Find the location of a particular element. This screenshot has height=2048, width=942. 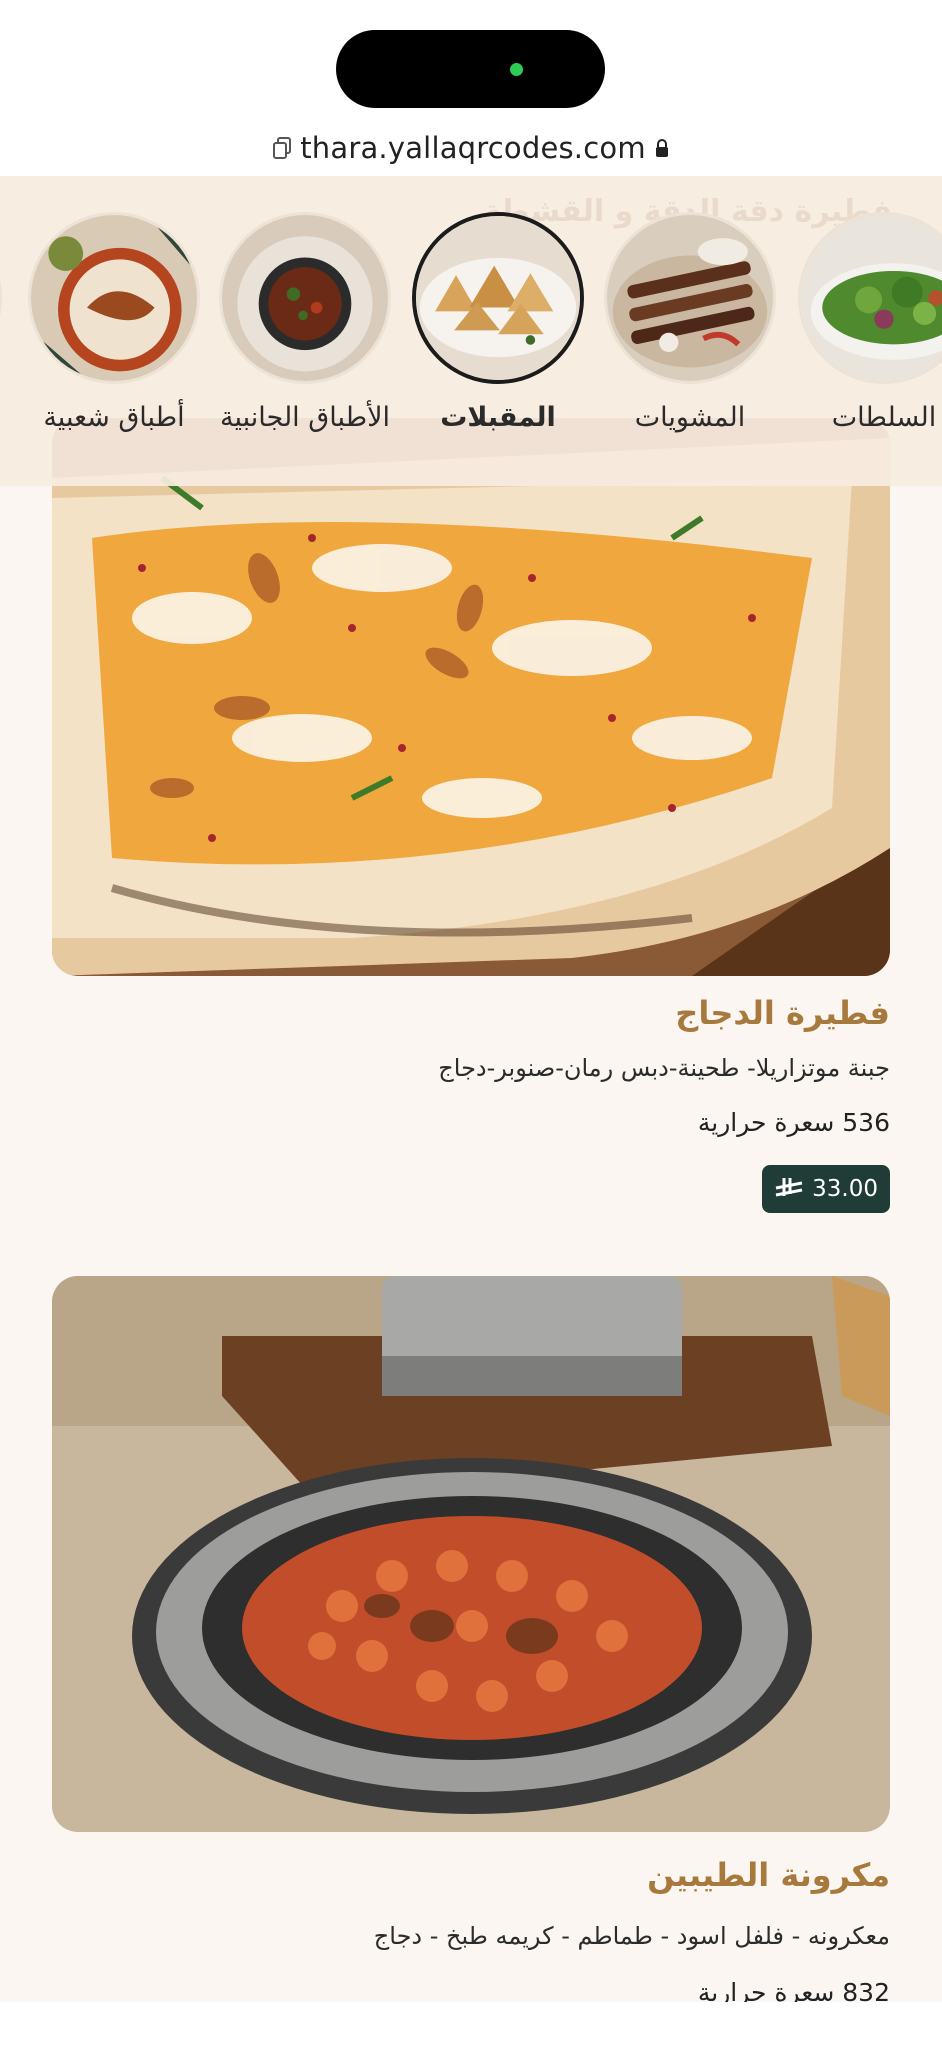

category-appetizers-label: المقبلات is located at coordinates (498, 417).